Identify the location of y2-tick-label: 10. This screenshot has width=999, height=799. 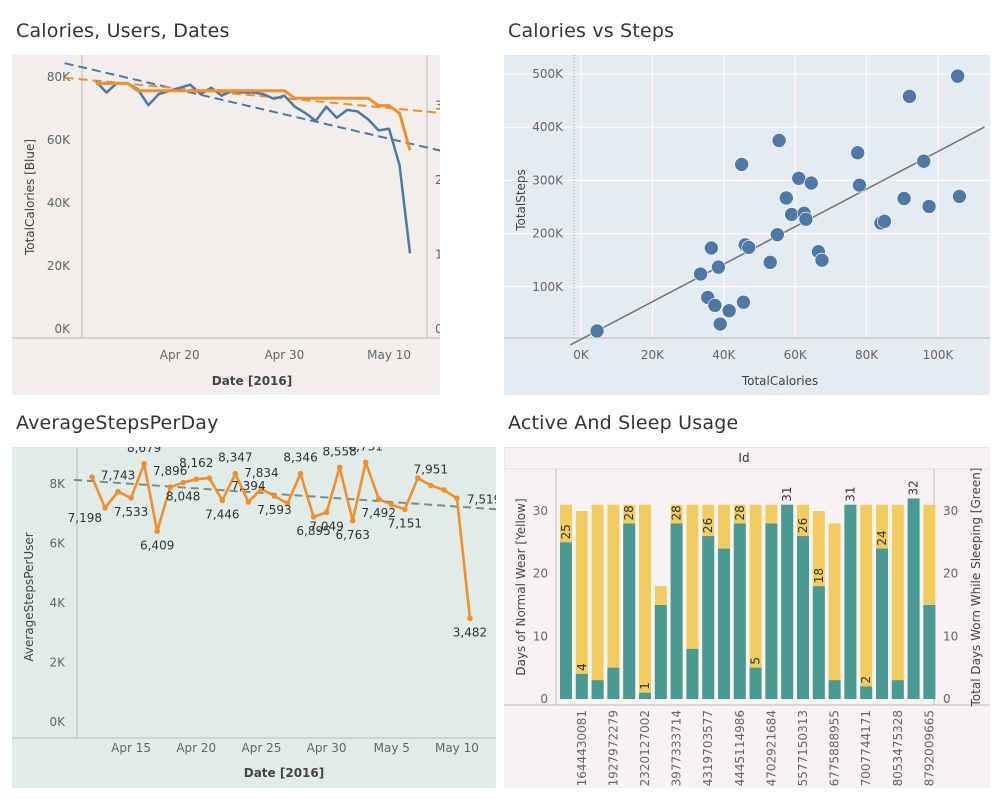
(950, 636).